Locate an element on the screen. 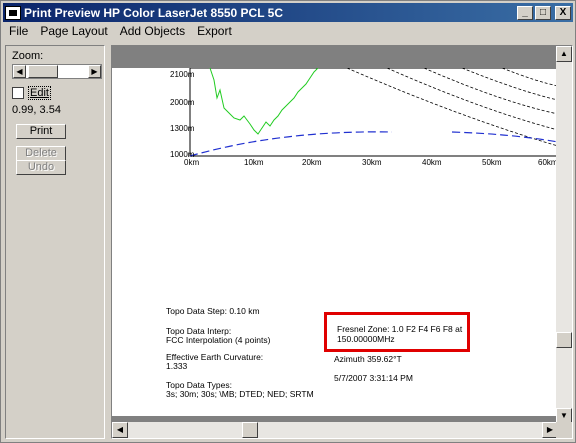  zoom-left-arrow-icon: ◀ is located at coordinates (19, 71).